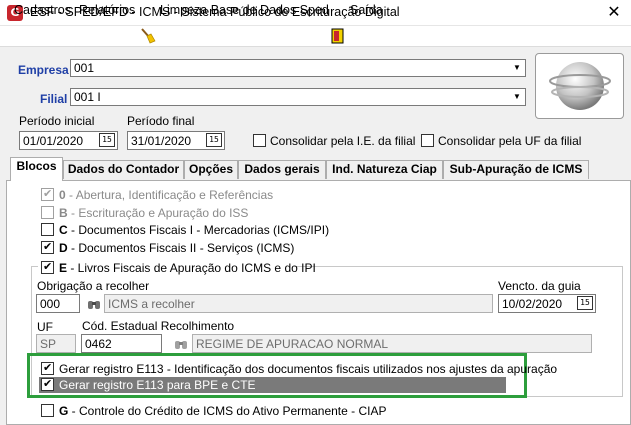 This screenshot has height=425, width=631. I want to click on broom-icon, so click(148, 36).